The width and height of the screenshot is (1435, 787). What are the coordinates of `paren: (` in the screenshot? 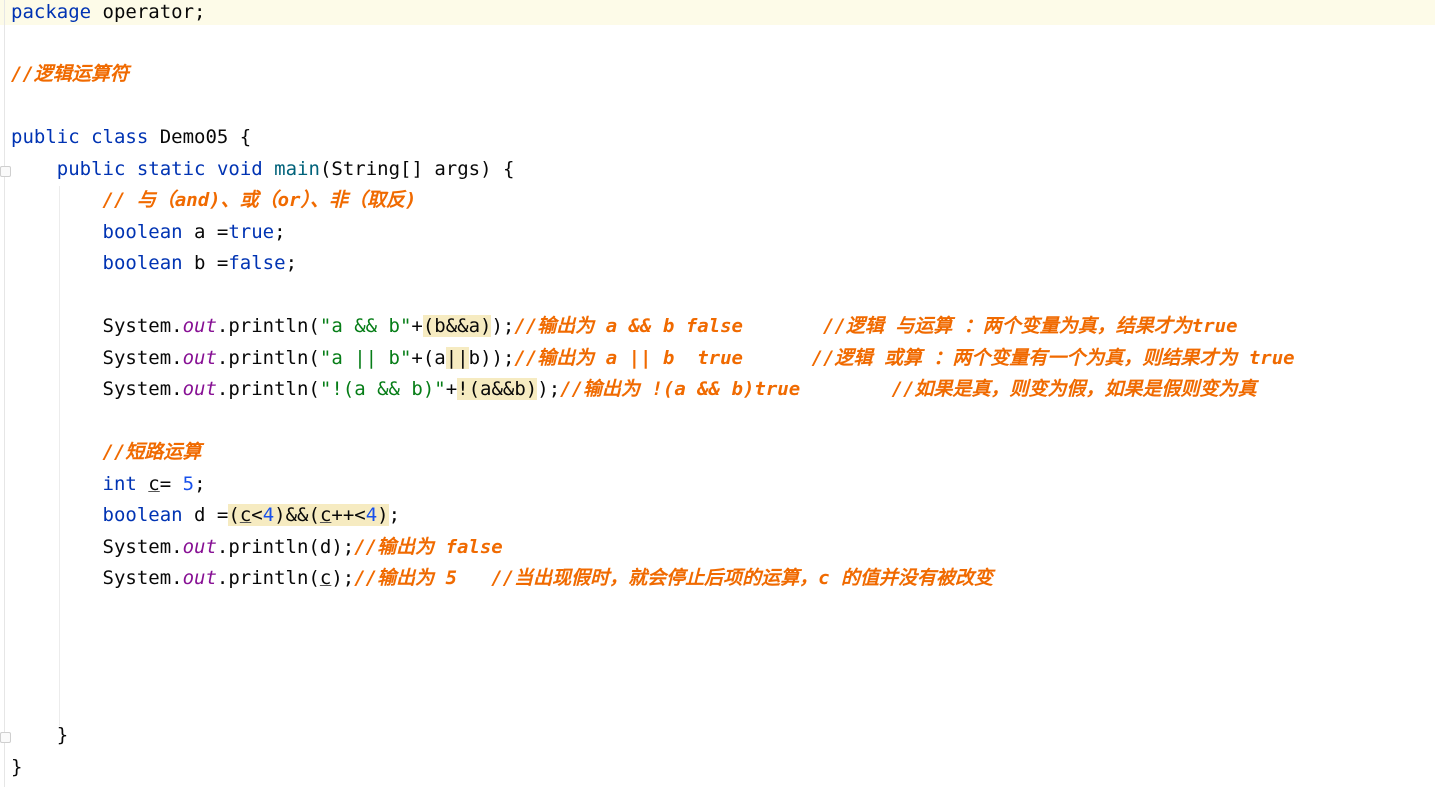 It's located at (234, 515).